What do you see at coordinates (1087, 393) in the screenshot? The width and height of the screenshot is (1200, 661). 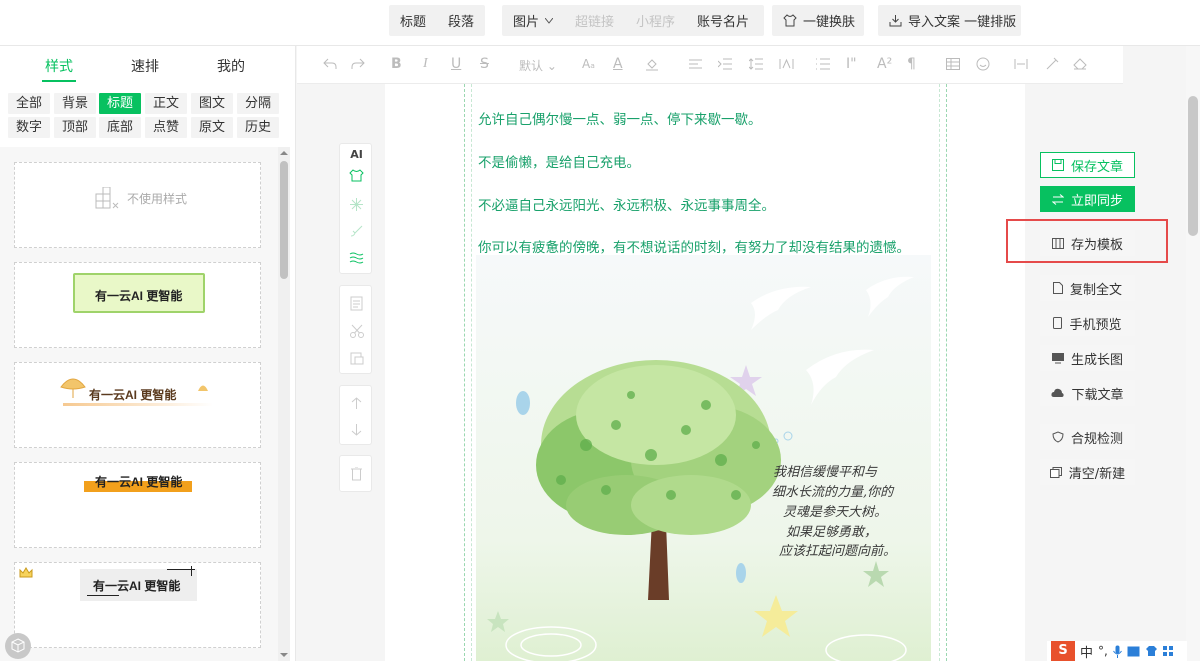 I see `download-article-button: 下载文章` at bounding box center [1087, 393].